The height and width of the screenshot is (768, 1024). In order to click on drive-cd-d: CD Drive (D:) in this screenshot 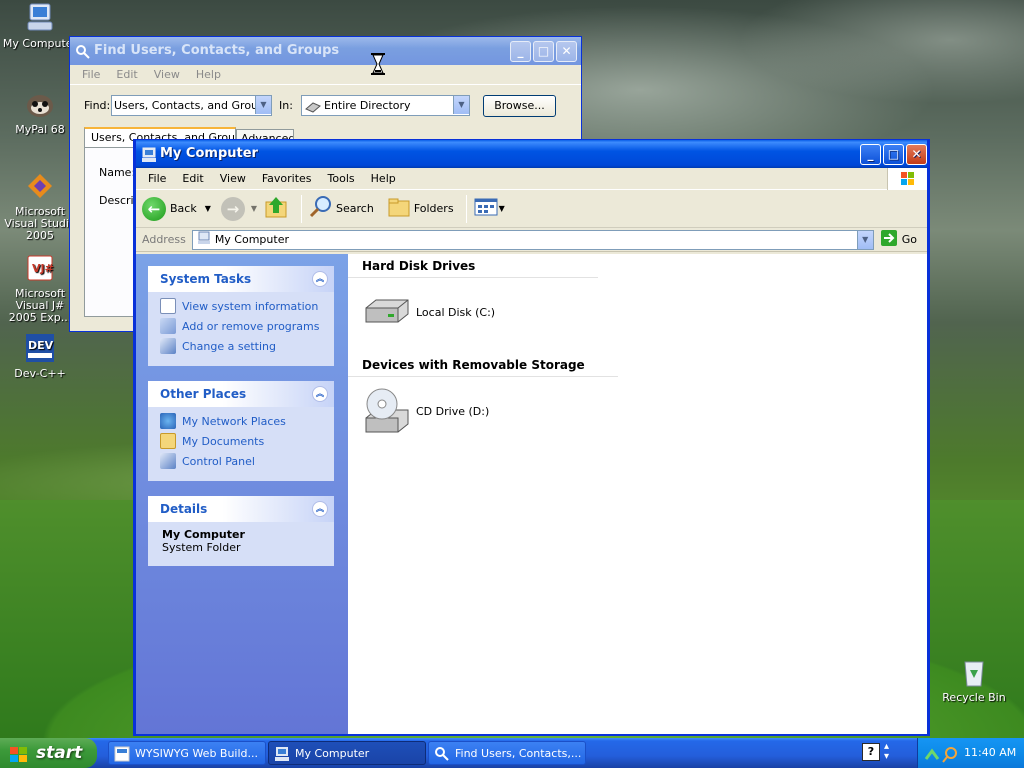, I will do `click(425, 411)`.